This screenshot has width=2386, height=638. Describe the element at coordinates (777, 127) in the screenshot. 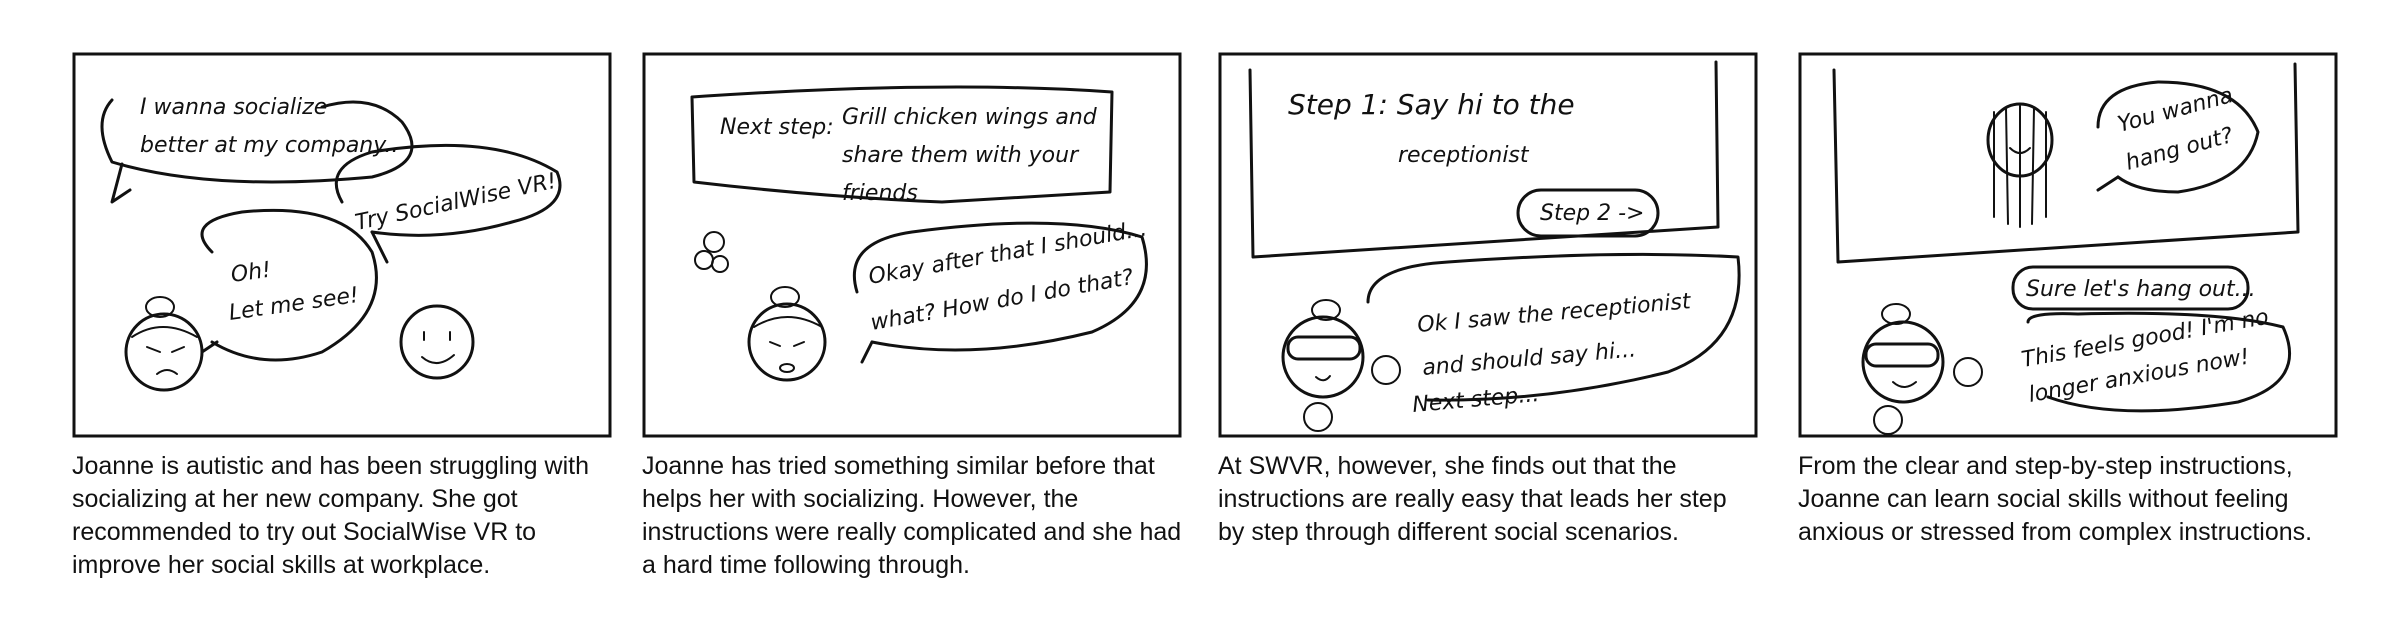

I see `instruction-text: Next step:` at that location.